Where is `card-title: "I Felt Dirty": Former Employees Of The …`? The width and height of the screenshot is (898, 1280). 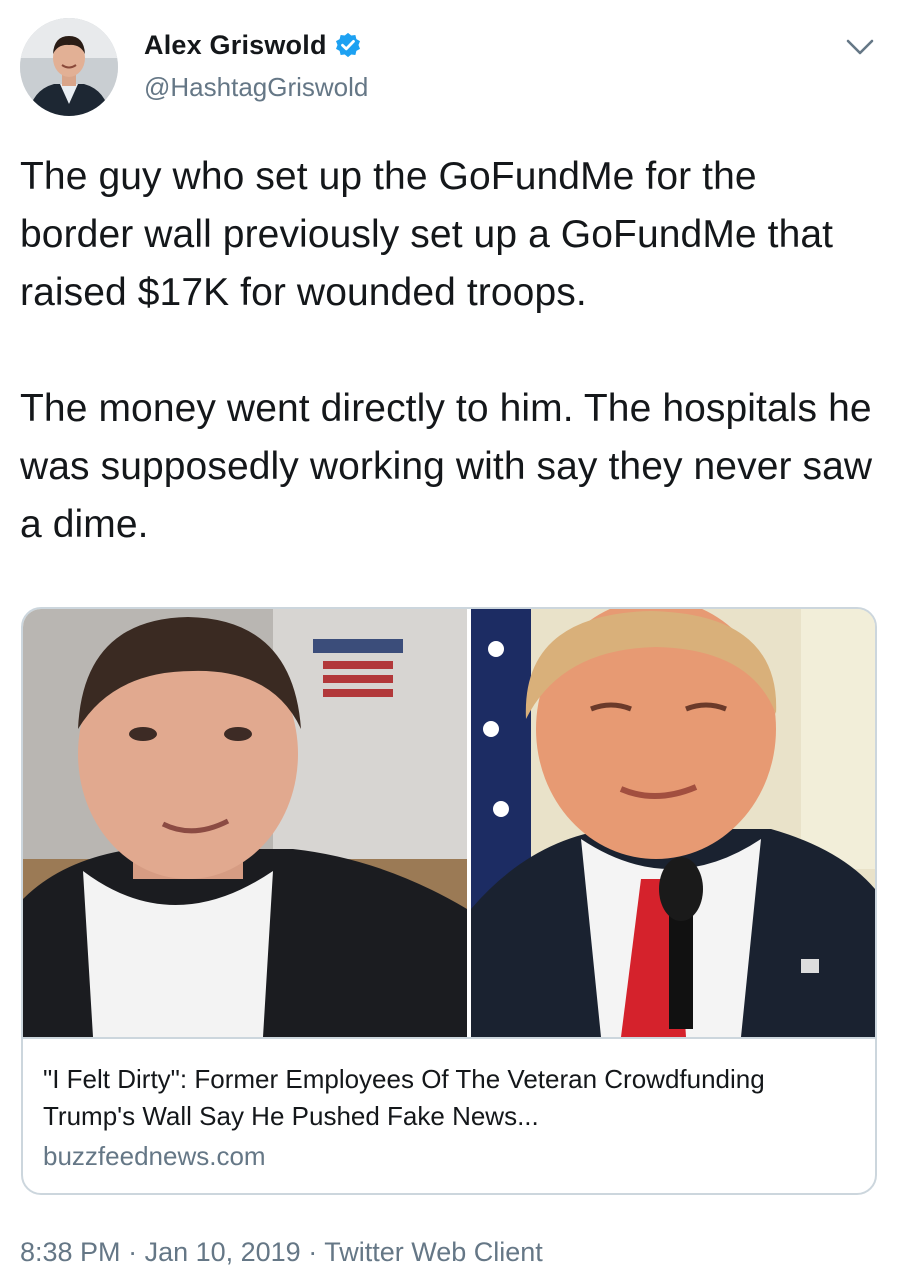 card-title: "I Felt Dirty": Former Employees Of The … is located at coordinates (448, 1098).